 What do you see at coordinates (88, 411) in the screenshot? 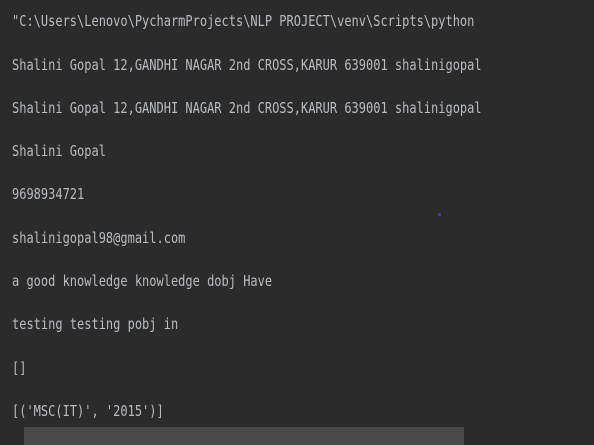
I see `console-line-output: [('MSC(IT)', '2015')]` at bounding box center [88, 411].